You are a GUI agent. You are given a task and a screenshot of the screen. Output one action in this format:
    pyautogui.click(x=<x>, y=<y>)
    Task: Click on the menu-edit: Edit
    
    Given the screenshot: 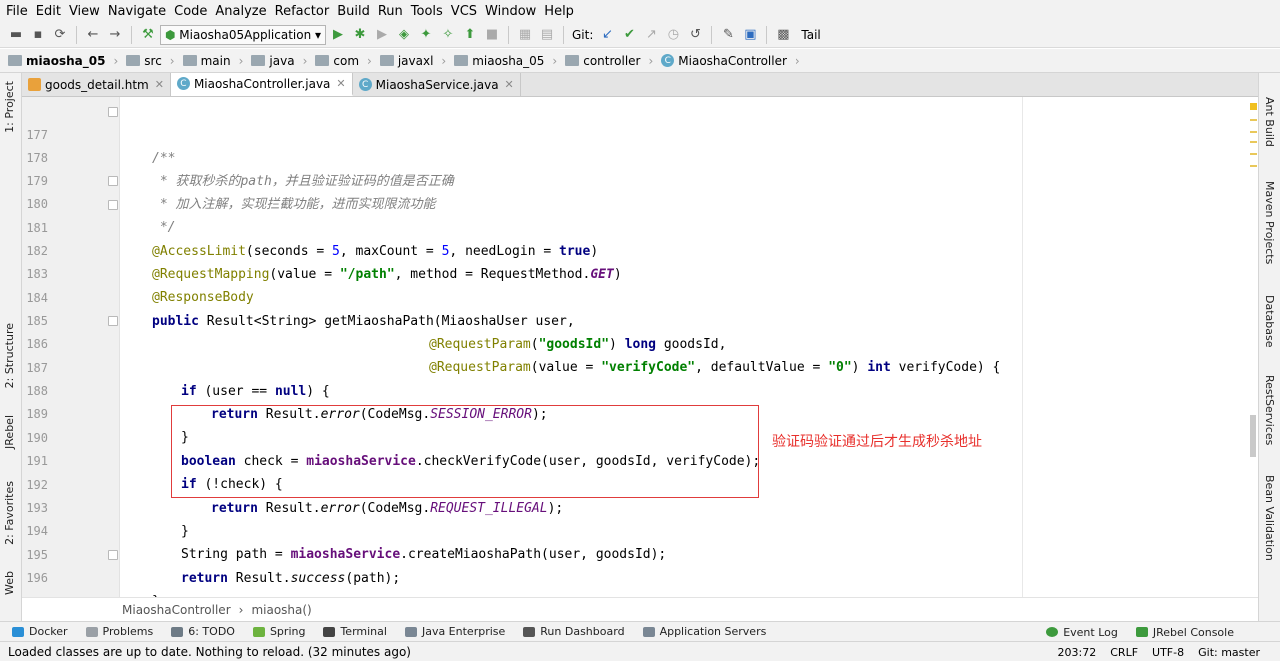 What is the action you would take?
    pyautogui.click(x=50, y=11)
    